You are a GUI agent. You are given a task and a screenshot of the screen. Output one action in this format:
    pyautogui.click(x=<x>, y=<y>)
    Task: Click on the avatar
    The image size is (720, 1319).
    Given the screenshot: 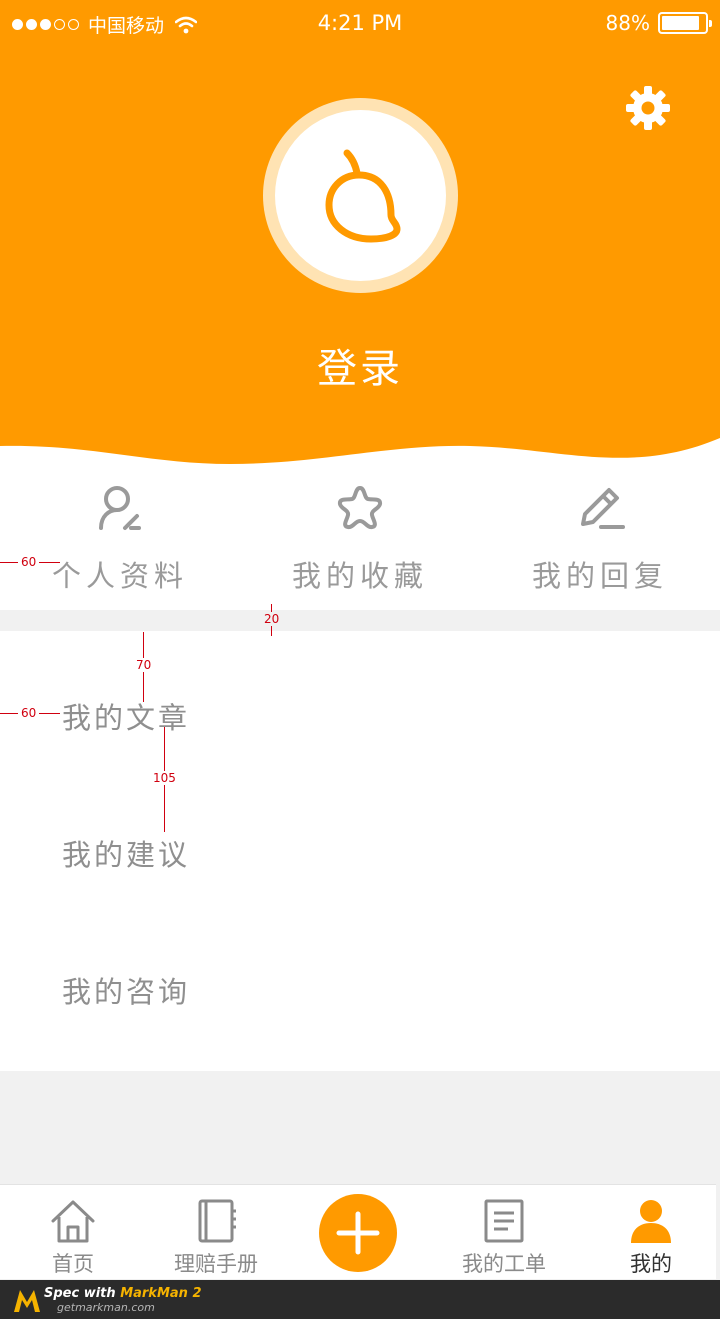 What is the action you would take?
    pyautogui.click(x=360, y=195)
    